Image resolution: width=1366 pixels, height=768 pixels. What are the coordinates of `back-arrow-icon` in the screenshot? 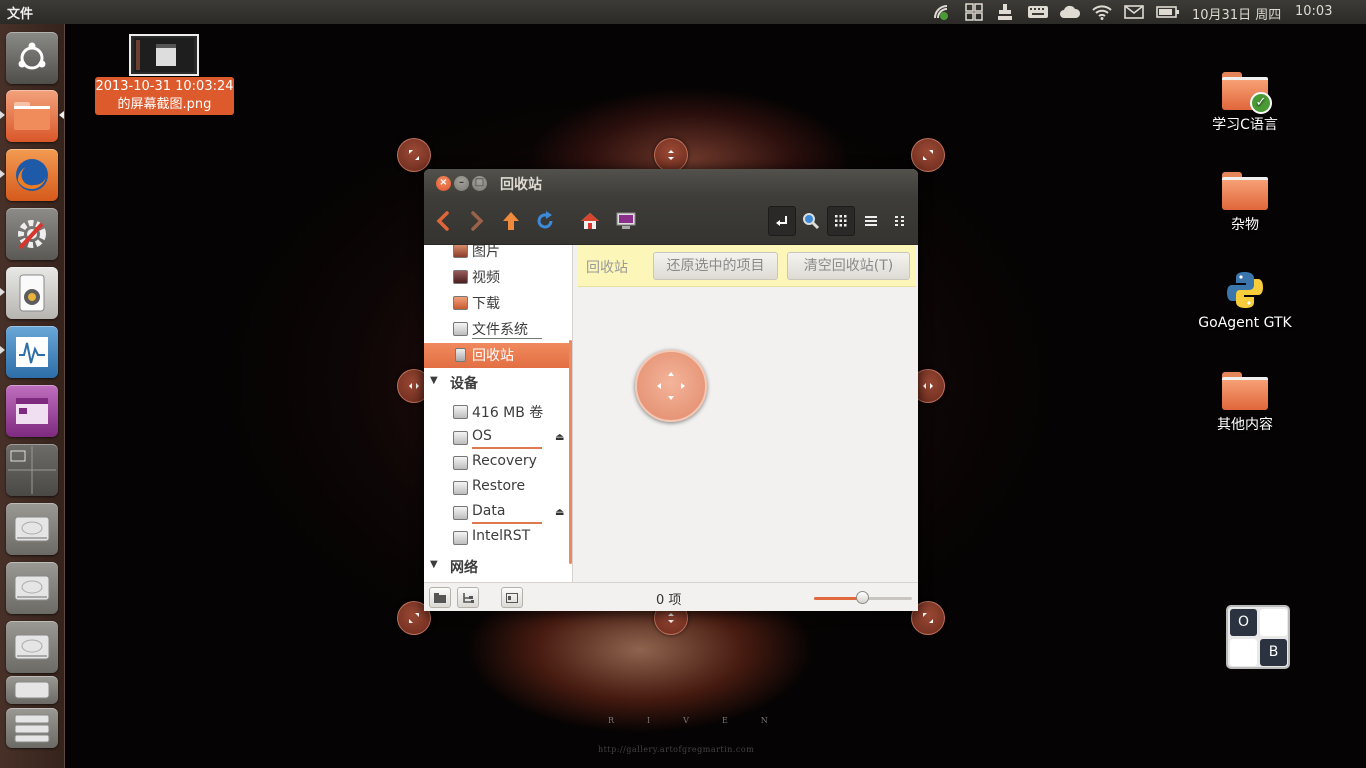 It's located at (442, 221).